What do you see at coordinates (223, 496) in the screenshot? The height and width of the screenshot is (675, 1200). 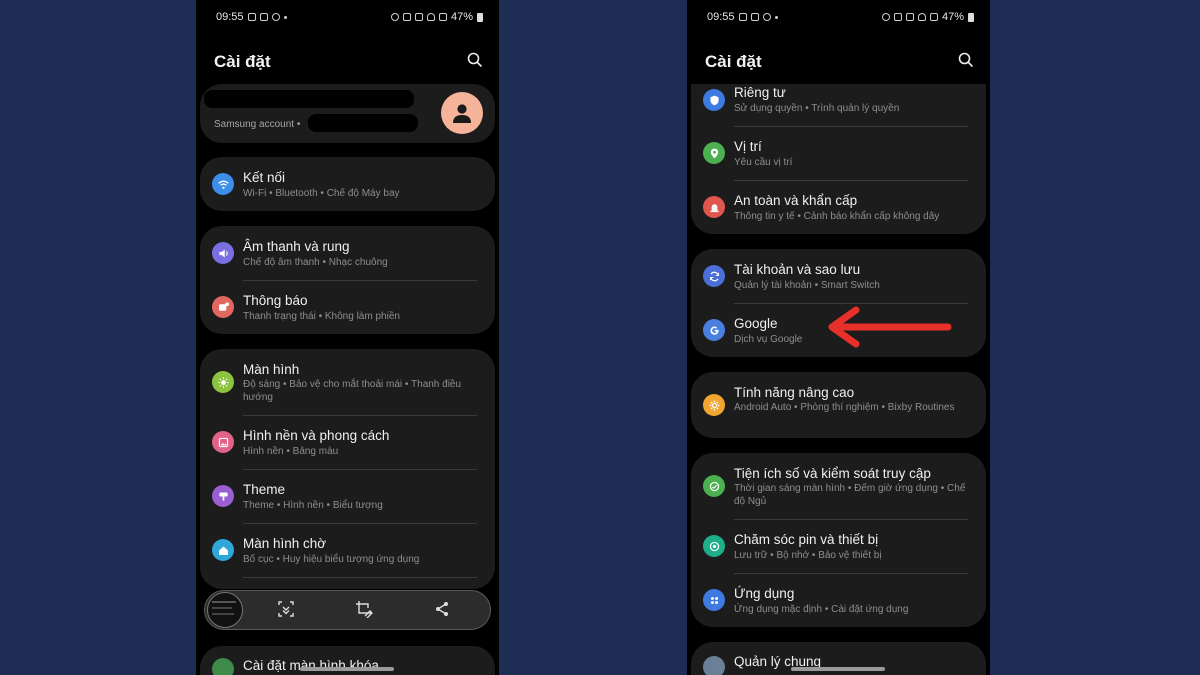 I see `theme-icon` at bounding box center [223, 496].